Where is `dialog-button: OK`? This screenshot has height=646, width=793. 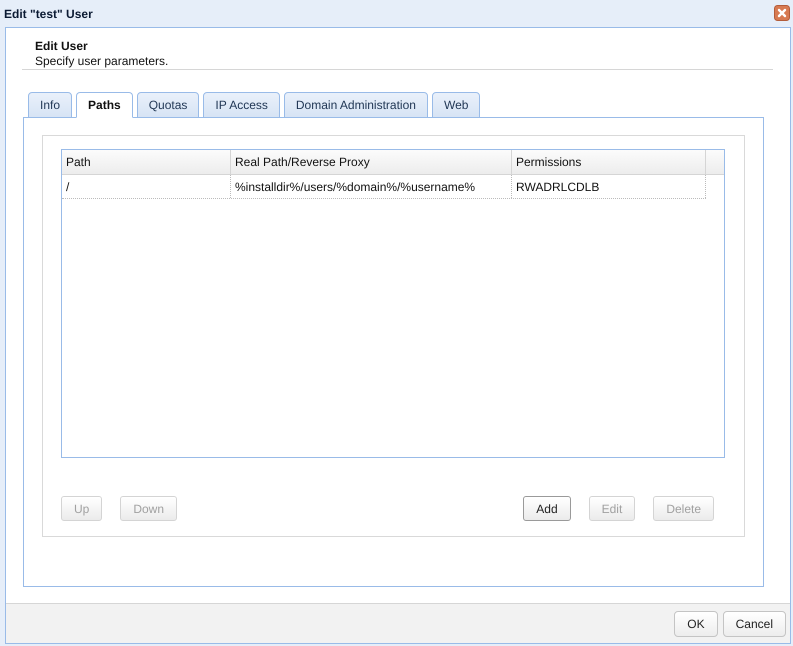
dialog-button: OK is located at coordinates (696, 623).